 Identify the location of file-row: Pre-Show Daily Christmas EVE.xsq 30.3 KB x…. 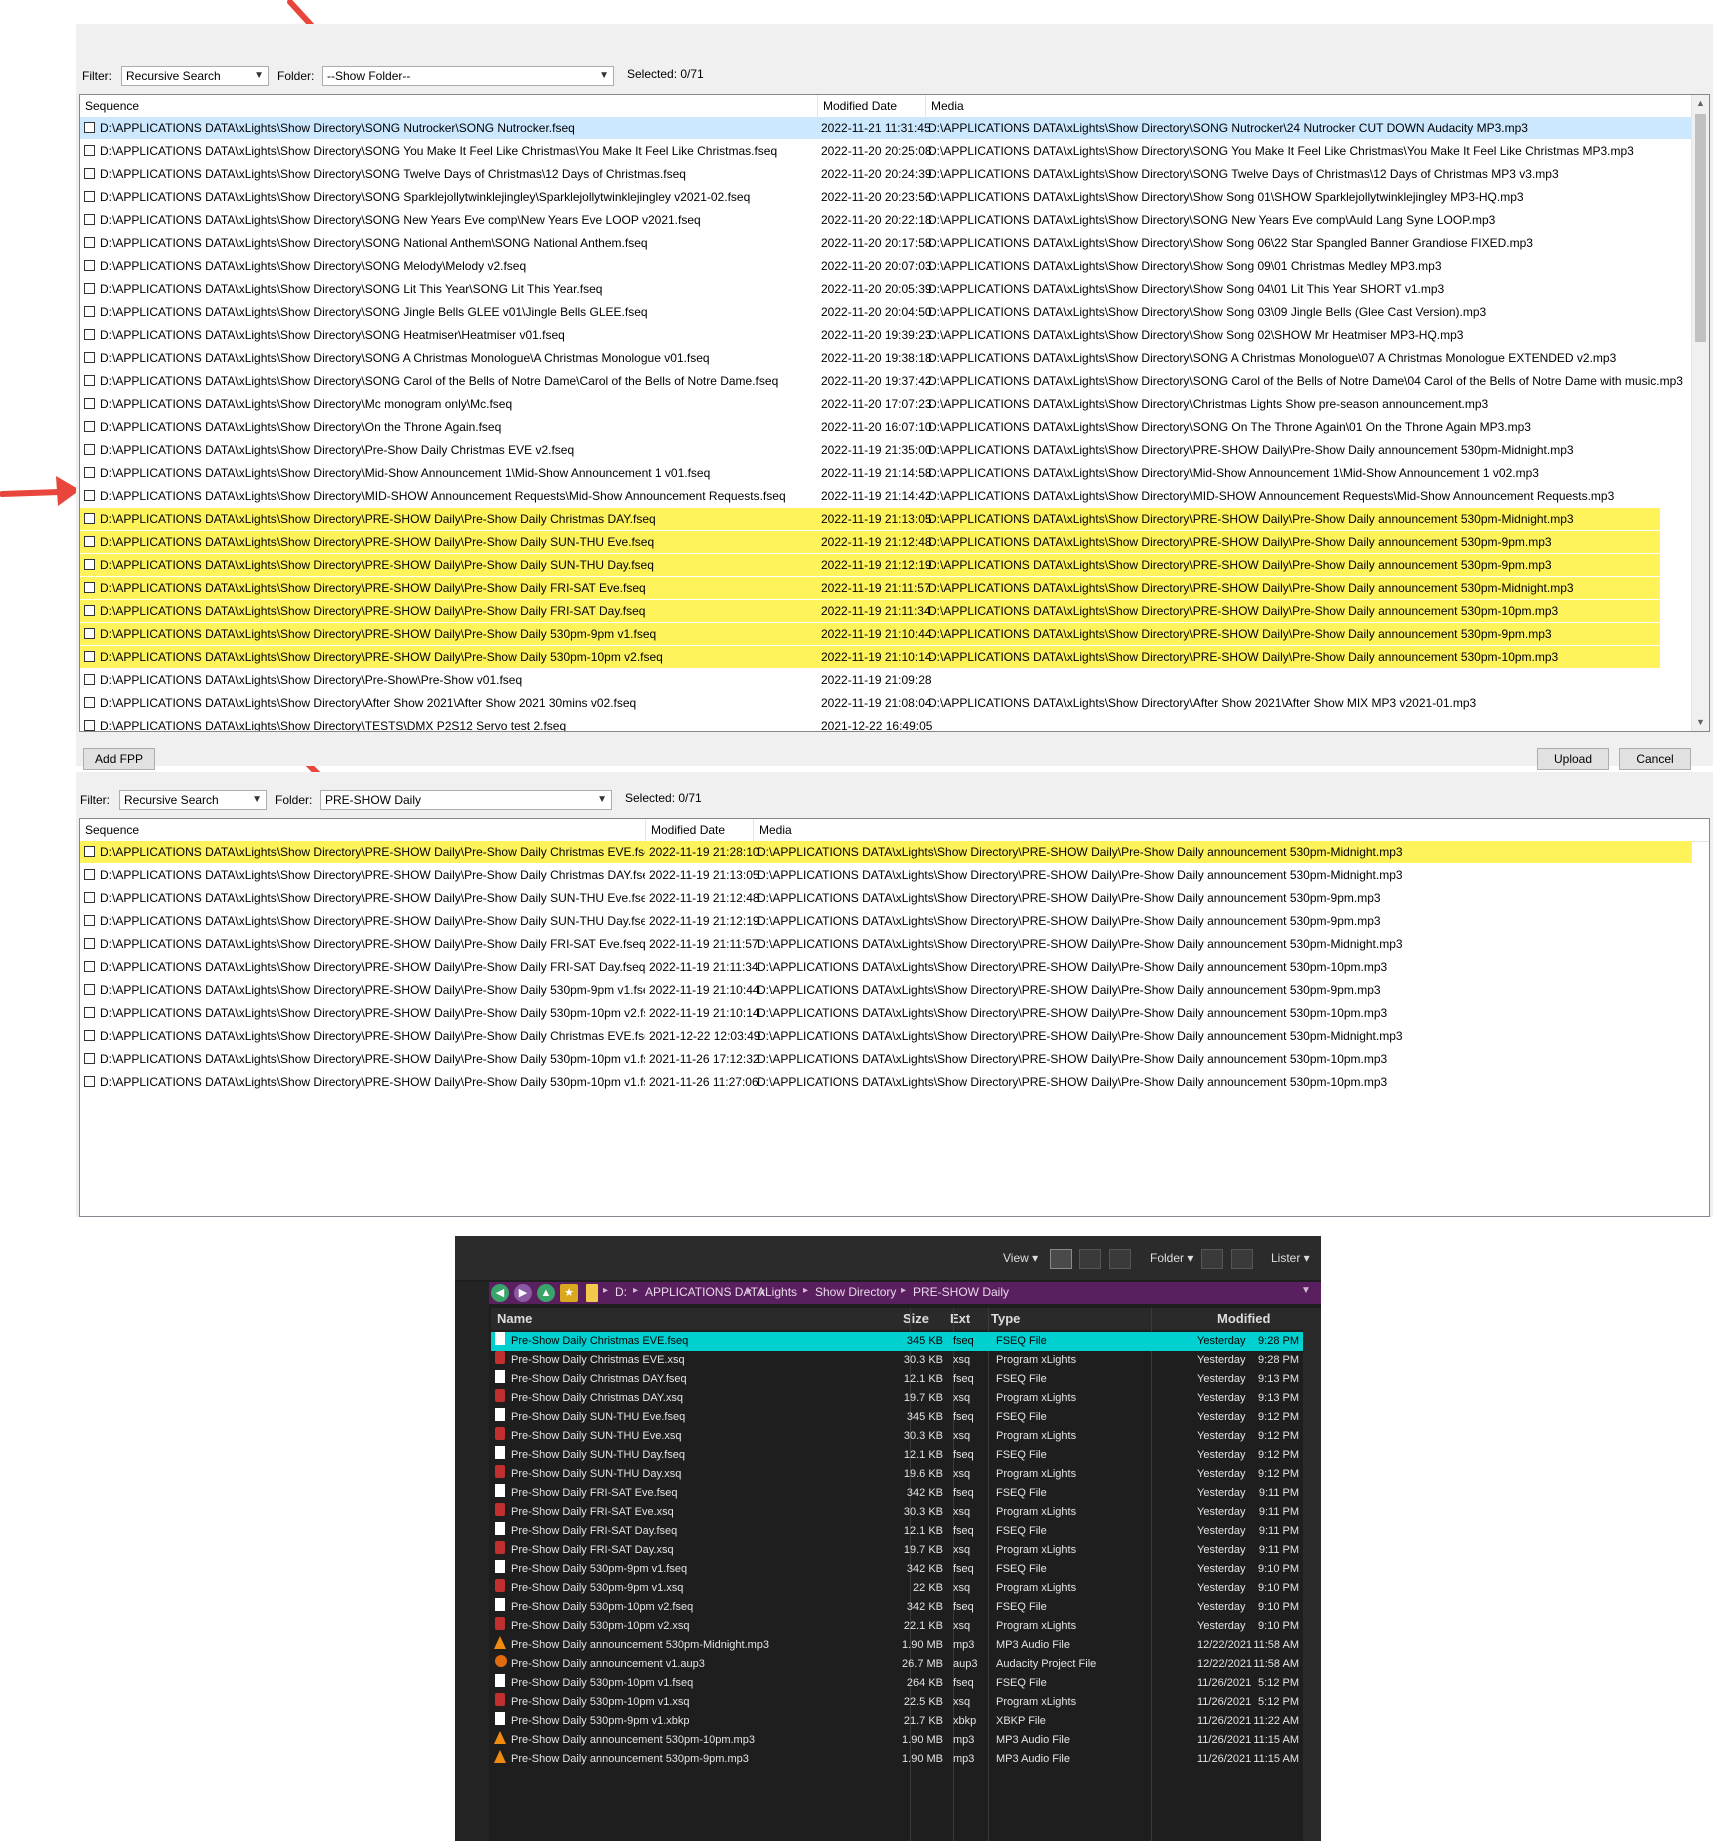
(897, 1360).